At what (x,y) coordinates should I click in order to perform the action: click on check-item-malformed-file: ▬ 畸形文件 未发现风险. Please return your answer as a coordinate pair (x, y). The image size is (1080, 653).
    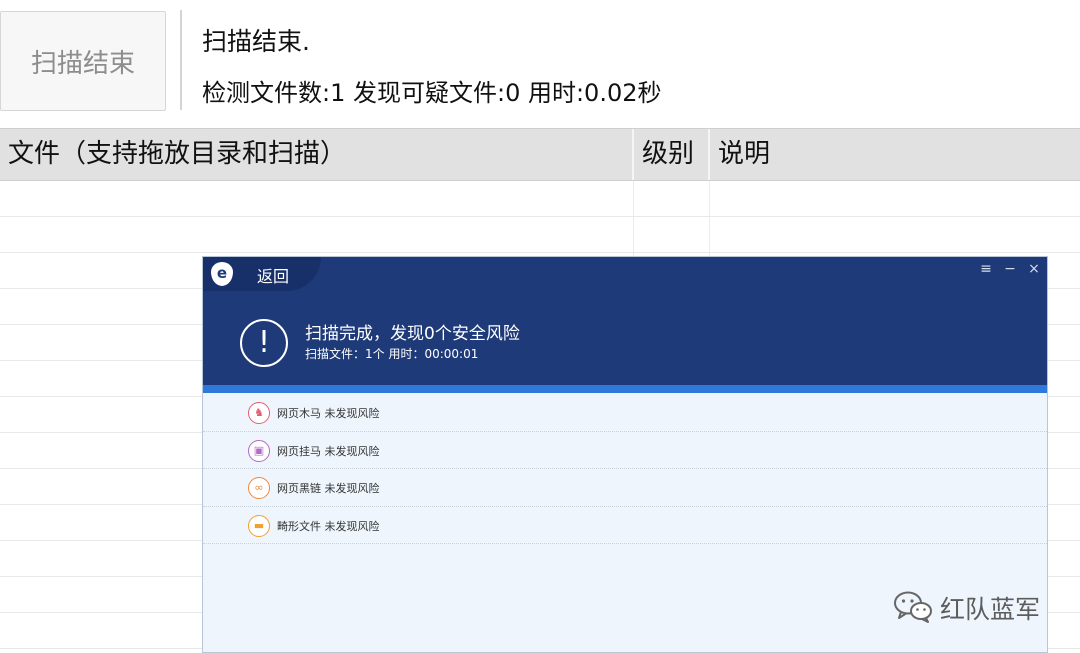
    Looking at the image, I should click on (625, 525).